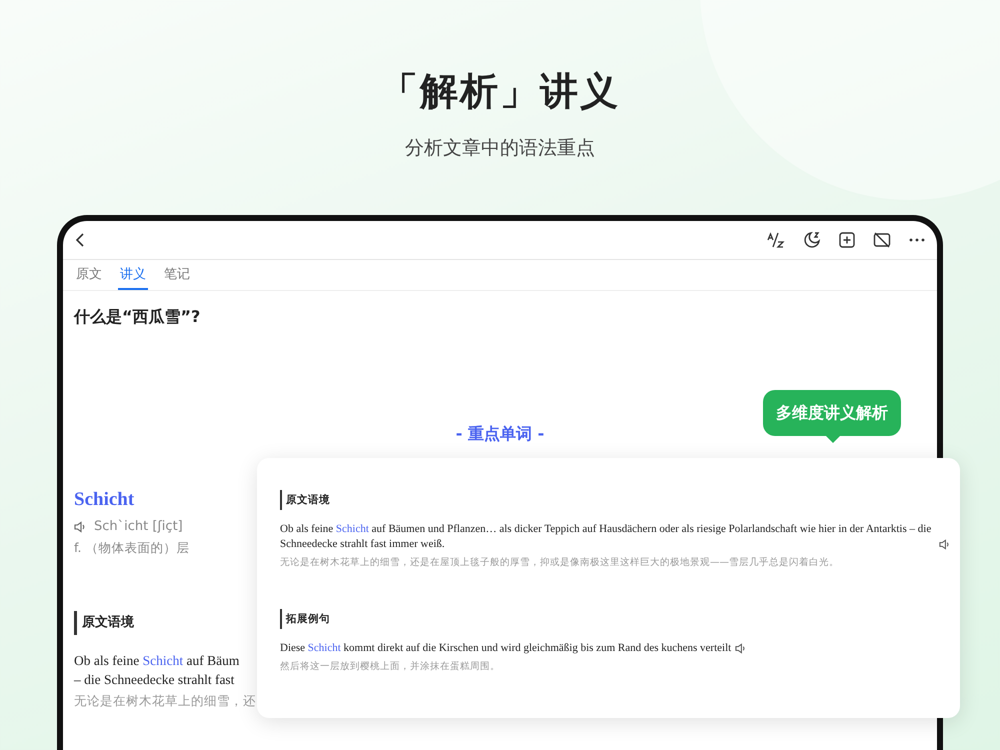  What do you see at coordinates (882, 240) in the screenshot?
I see `hide-image-icon` at bounding box center [882, 240].